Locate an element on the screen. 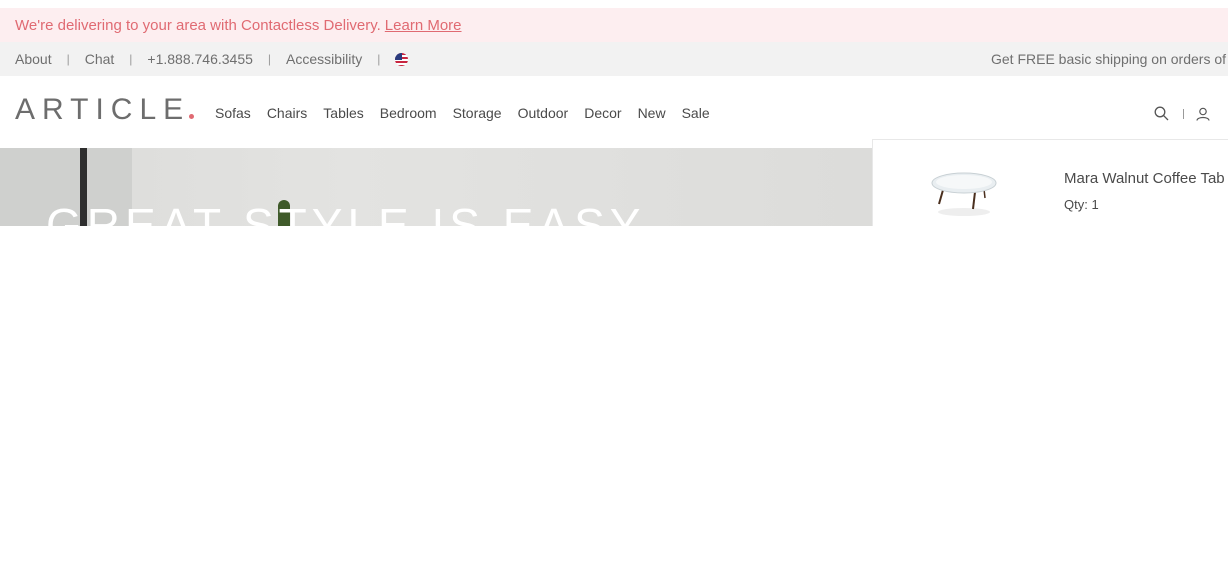 The height and width of the screenshot is (561, 1228). nav-outdoor: Outdoor is located at coordinates (543, 113).